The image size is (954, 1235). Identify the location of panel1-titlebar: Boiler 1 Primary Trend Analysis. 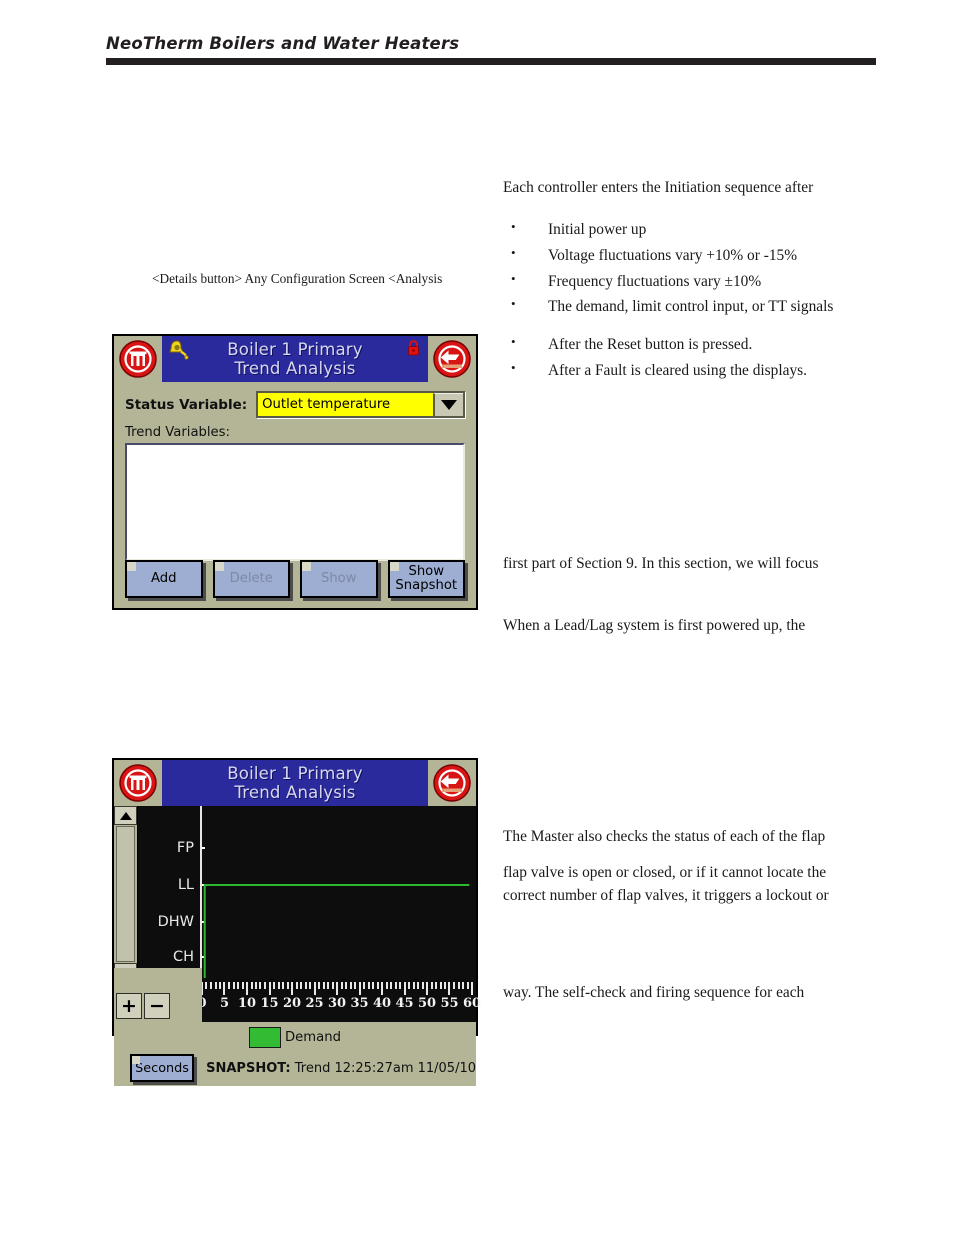
(295, 359).